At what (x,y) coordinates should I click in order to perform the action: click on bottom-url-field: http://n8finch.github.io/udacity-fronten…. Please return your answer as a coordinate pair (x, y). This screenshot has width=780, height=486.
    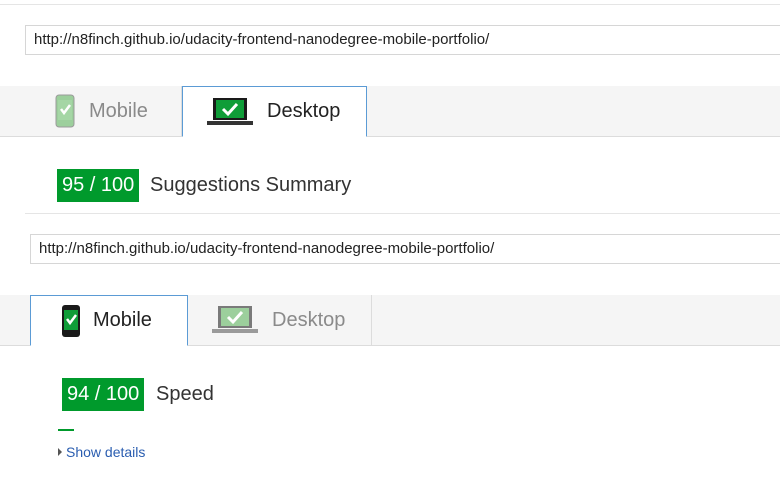
    Looking at the image, I should click on (405, 249).